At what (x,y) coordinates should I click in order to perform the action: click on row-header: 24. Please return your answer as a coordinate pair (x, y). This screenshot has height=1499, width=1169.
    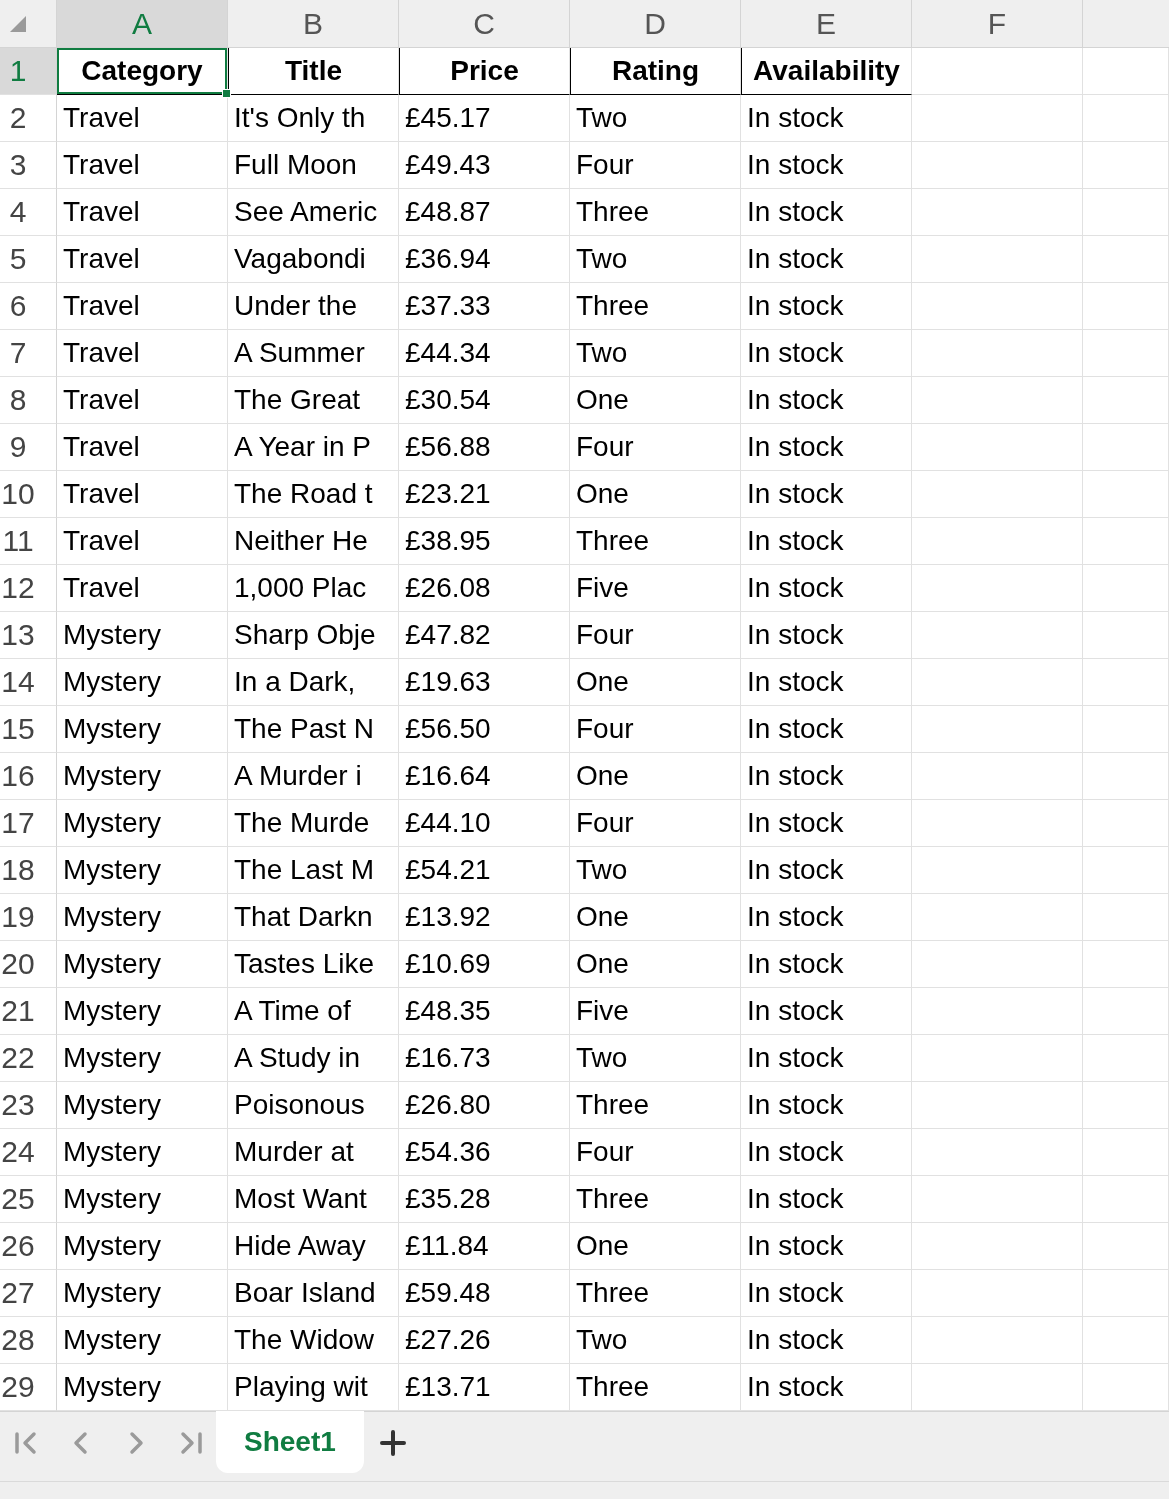
    Looking at the image, I should click on (28, 1152).